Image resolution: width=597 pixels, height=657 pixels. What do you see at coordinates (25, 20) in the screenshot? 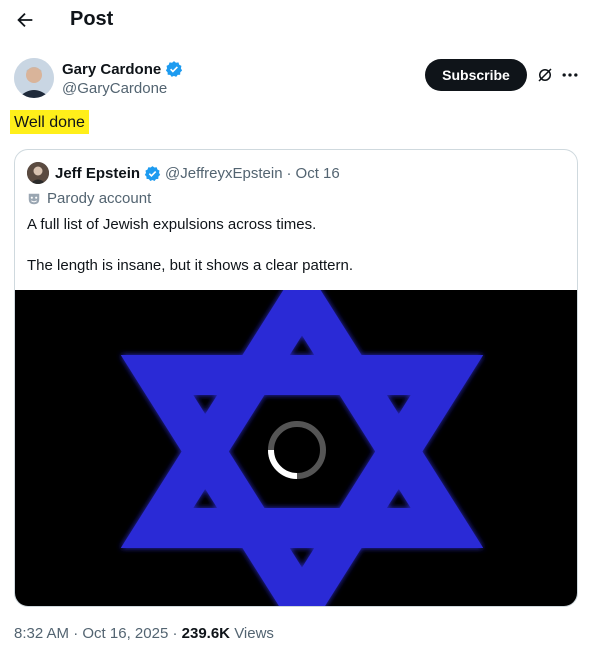
I see `back-arrow-icon` at bounding box center [25, 20].